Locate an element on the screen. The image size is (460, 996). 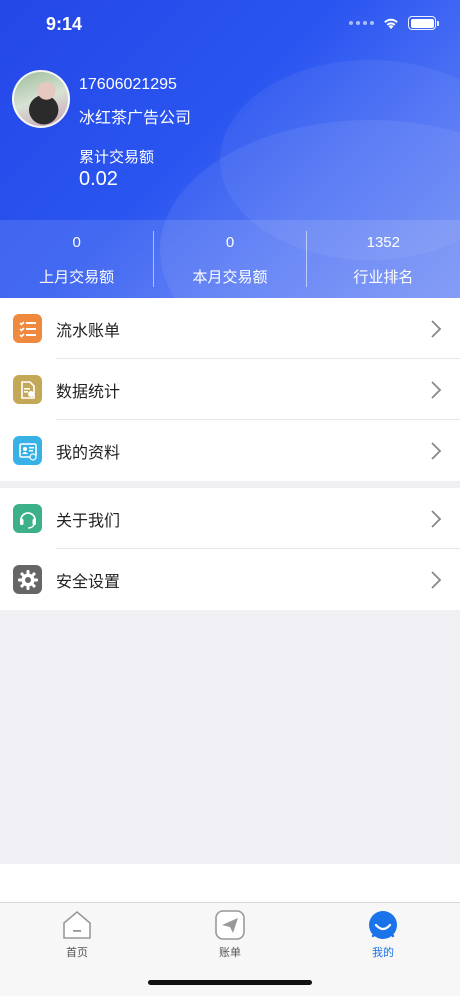
tab-bill: 账单 is located at coordinates (230, 934).